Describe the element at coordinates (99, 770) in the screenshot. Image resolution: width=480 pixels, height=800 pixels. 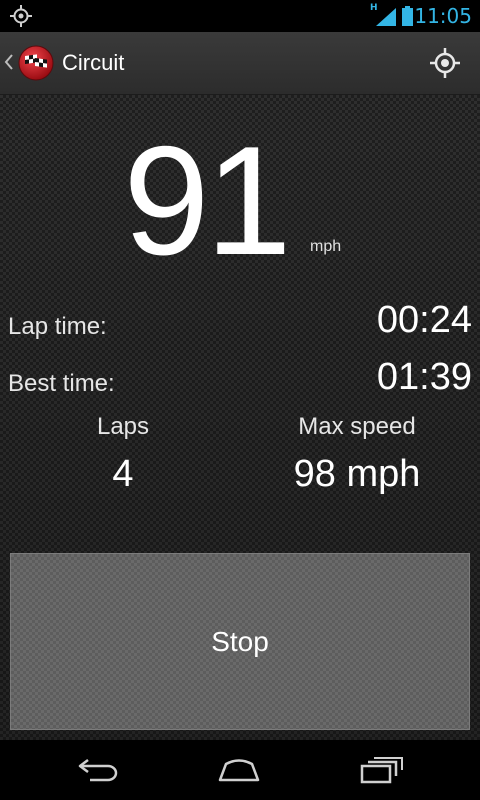
I see `back-icon` at that location.